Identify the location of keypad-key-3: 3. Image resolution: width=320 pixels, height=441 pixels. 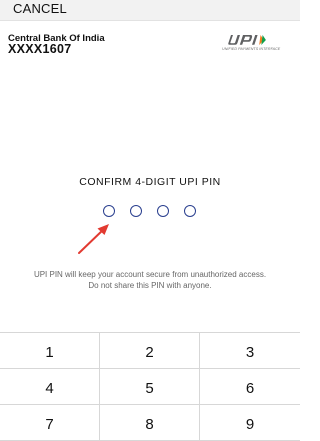
(250, 351).